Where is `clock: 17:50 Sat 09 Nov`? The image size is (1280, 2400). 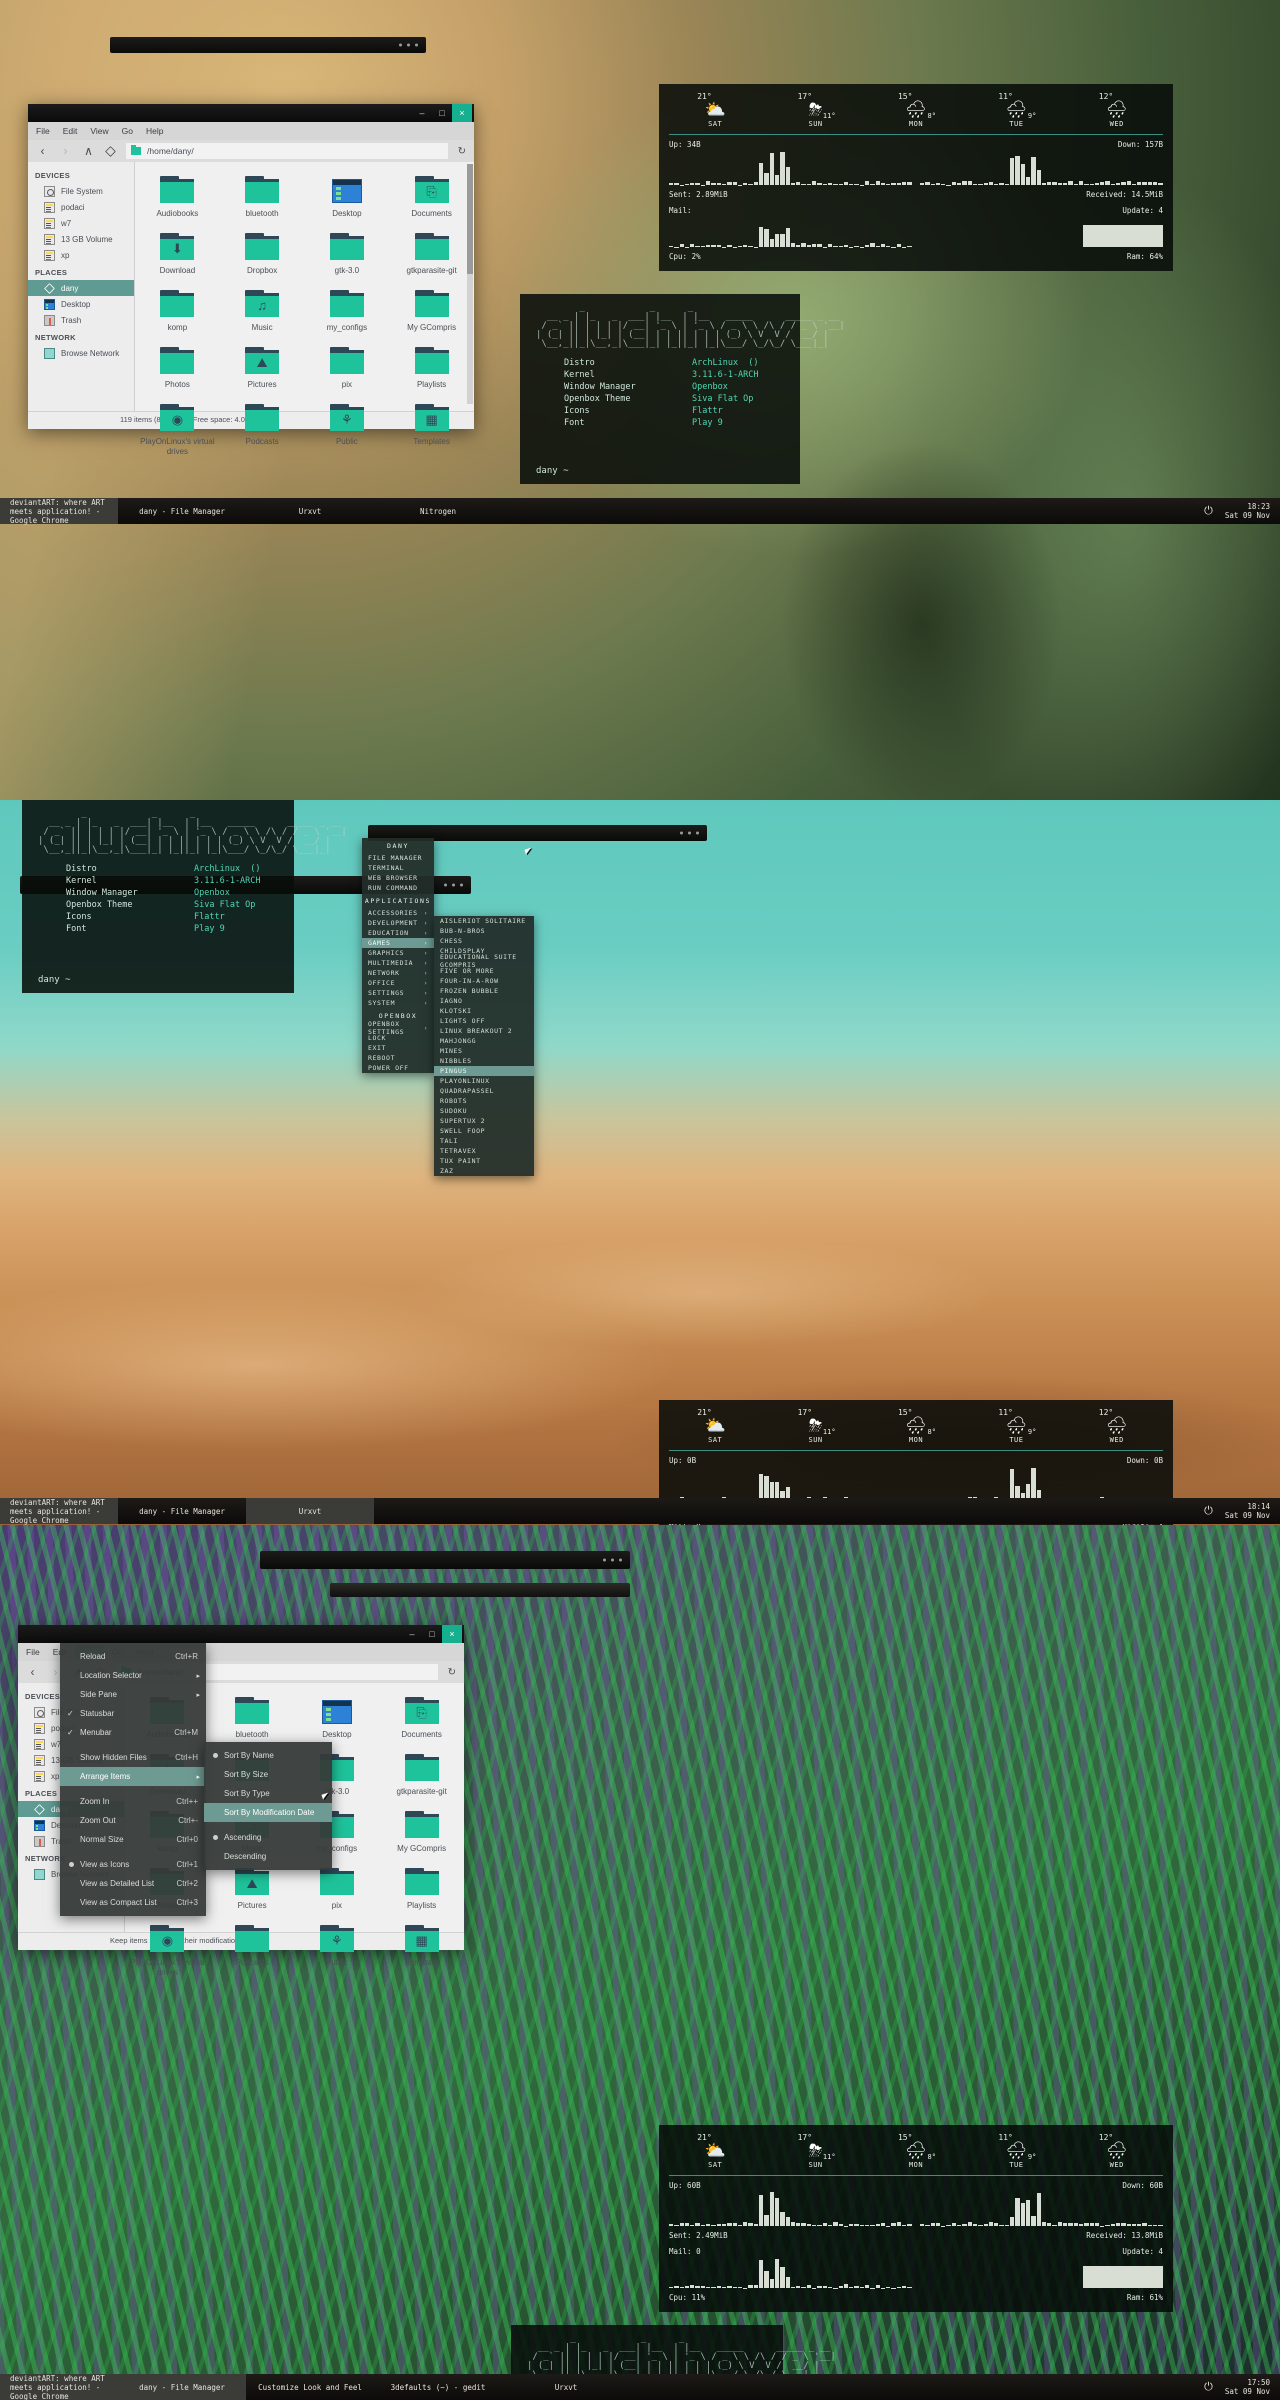
clock: 17:50 Sat 09 Nov is located at coordinates (1252, 2387).